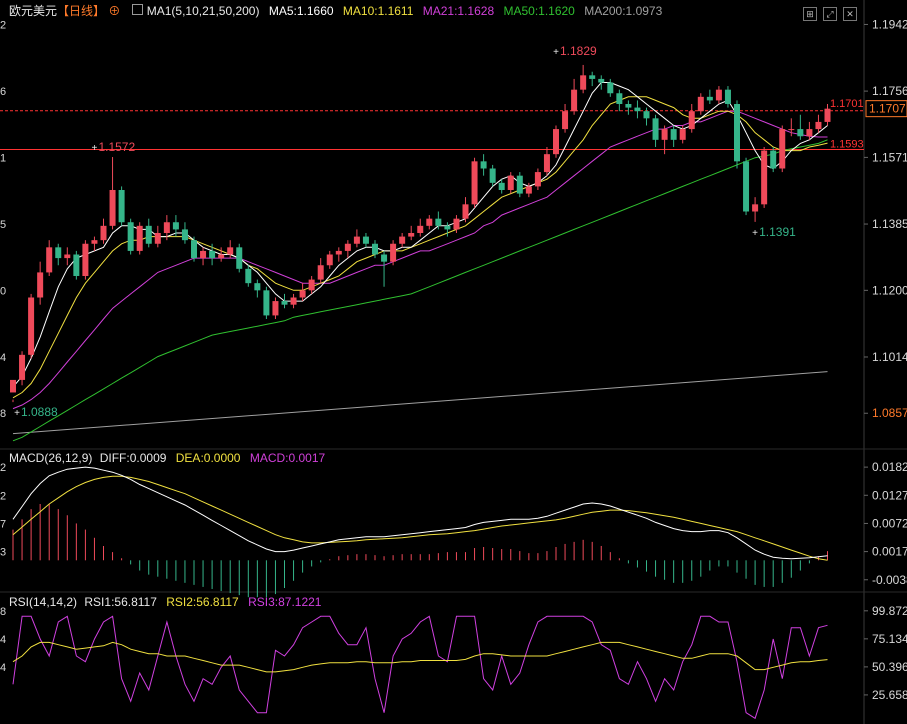  What do you see at coordinates (889, 290) in the screenshot?
I see `y-tick-label: 1.1200` at bounding box center [889, 290].